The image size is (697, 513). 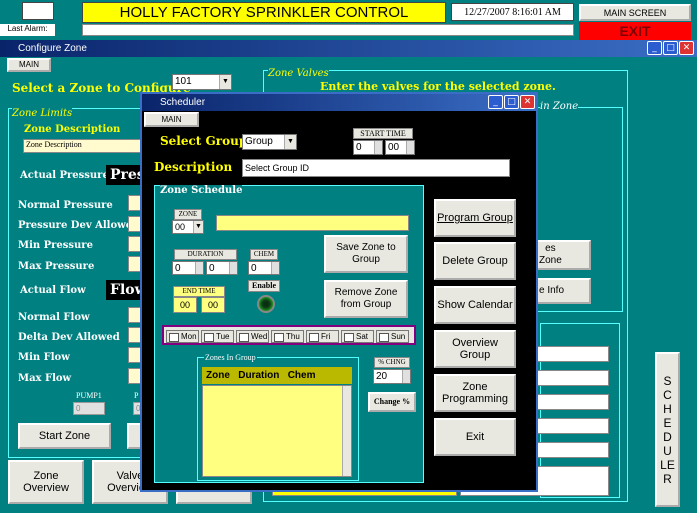 I want to click on enable-toggle-icon, so click(x=266, y=304).